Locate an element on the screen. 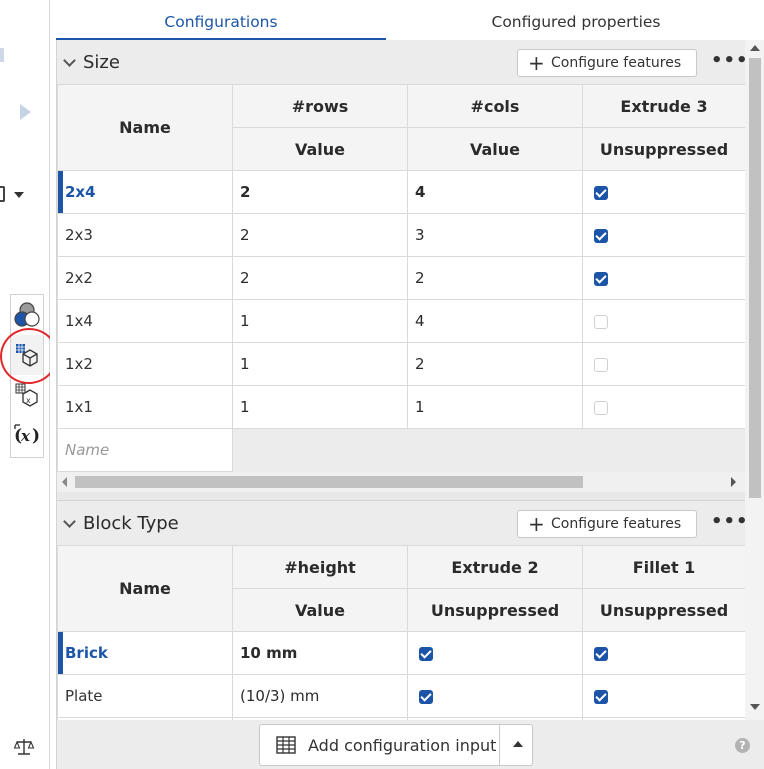 The image size is (764, 769). table-row: Plate (10/3) mm is located at coordinates (401, 696).